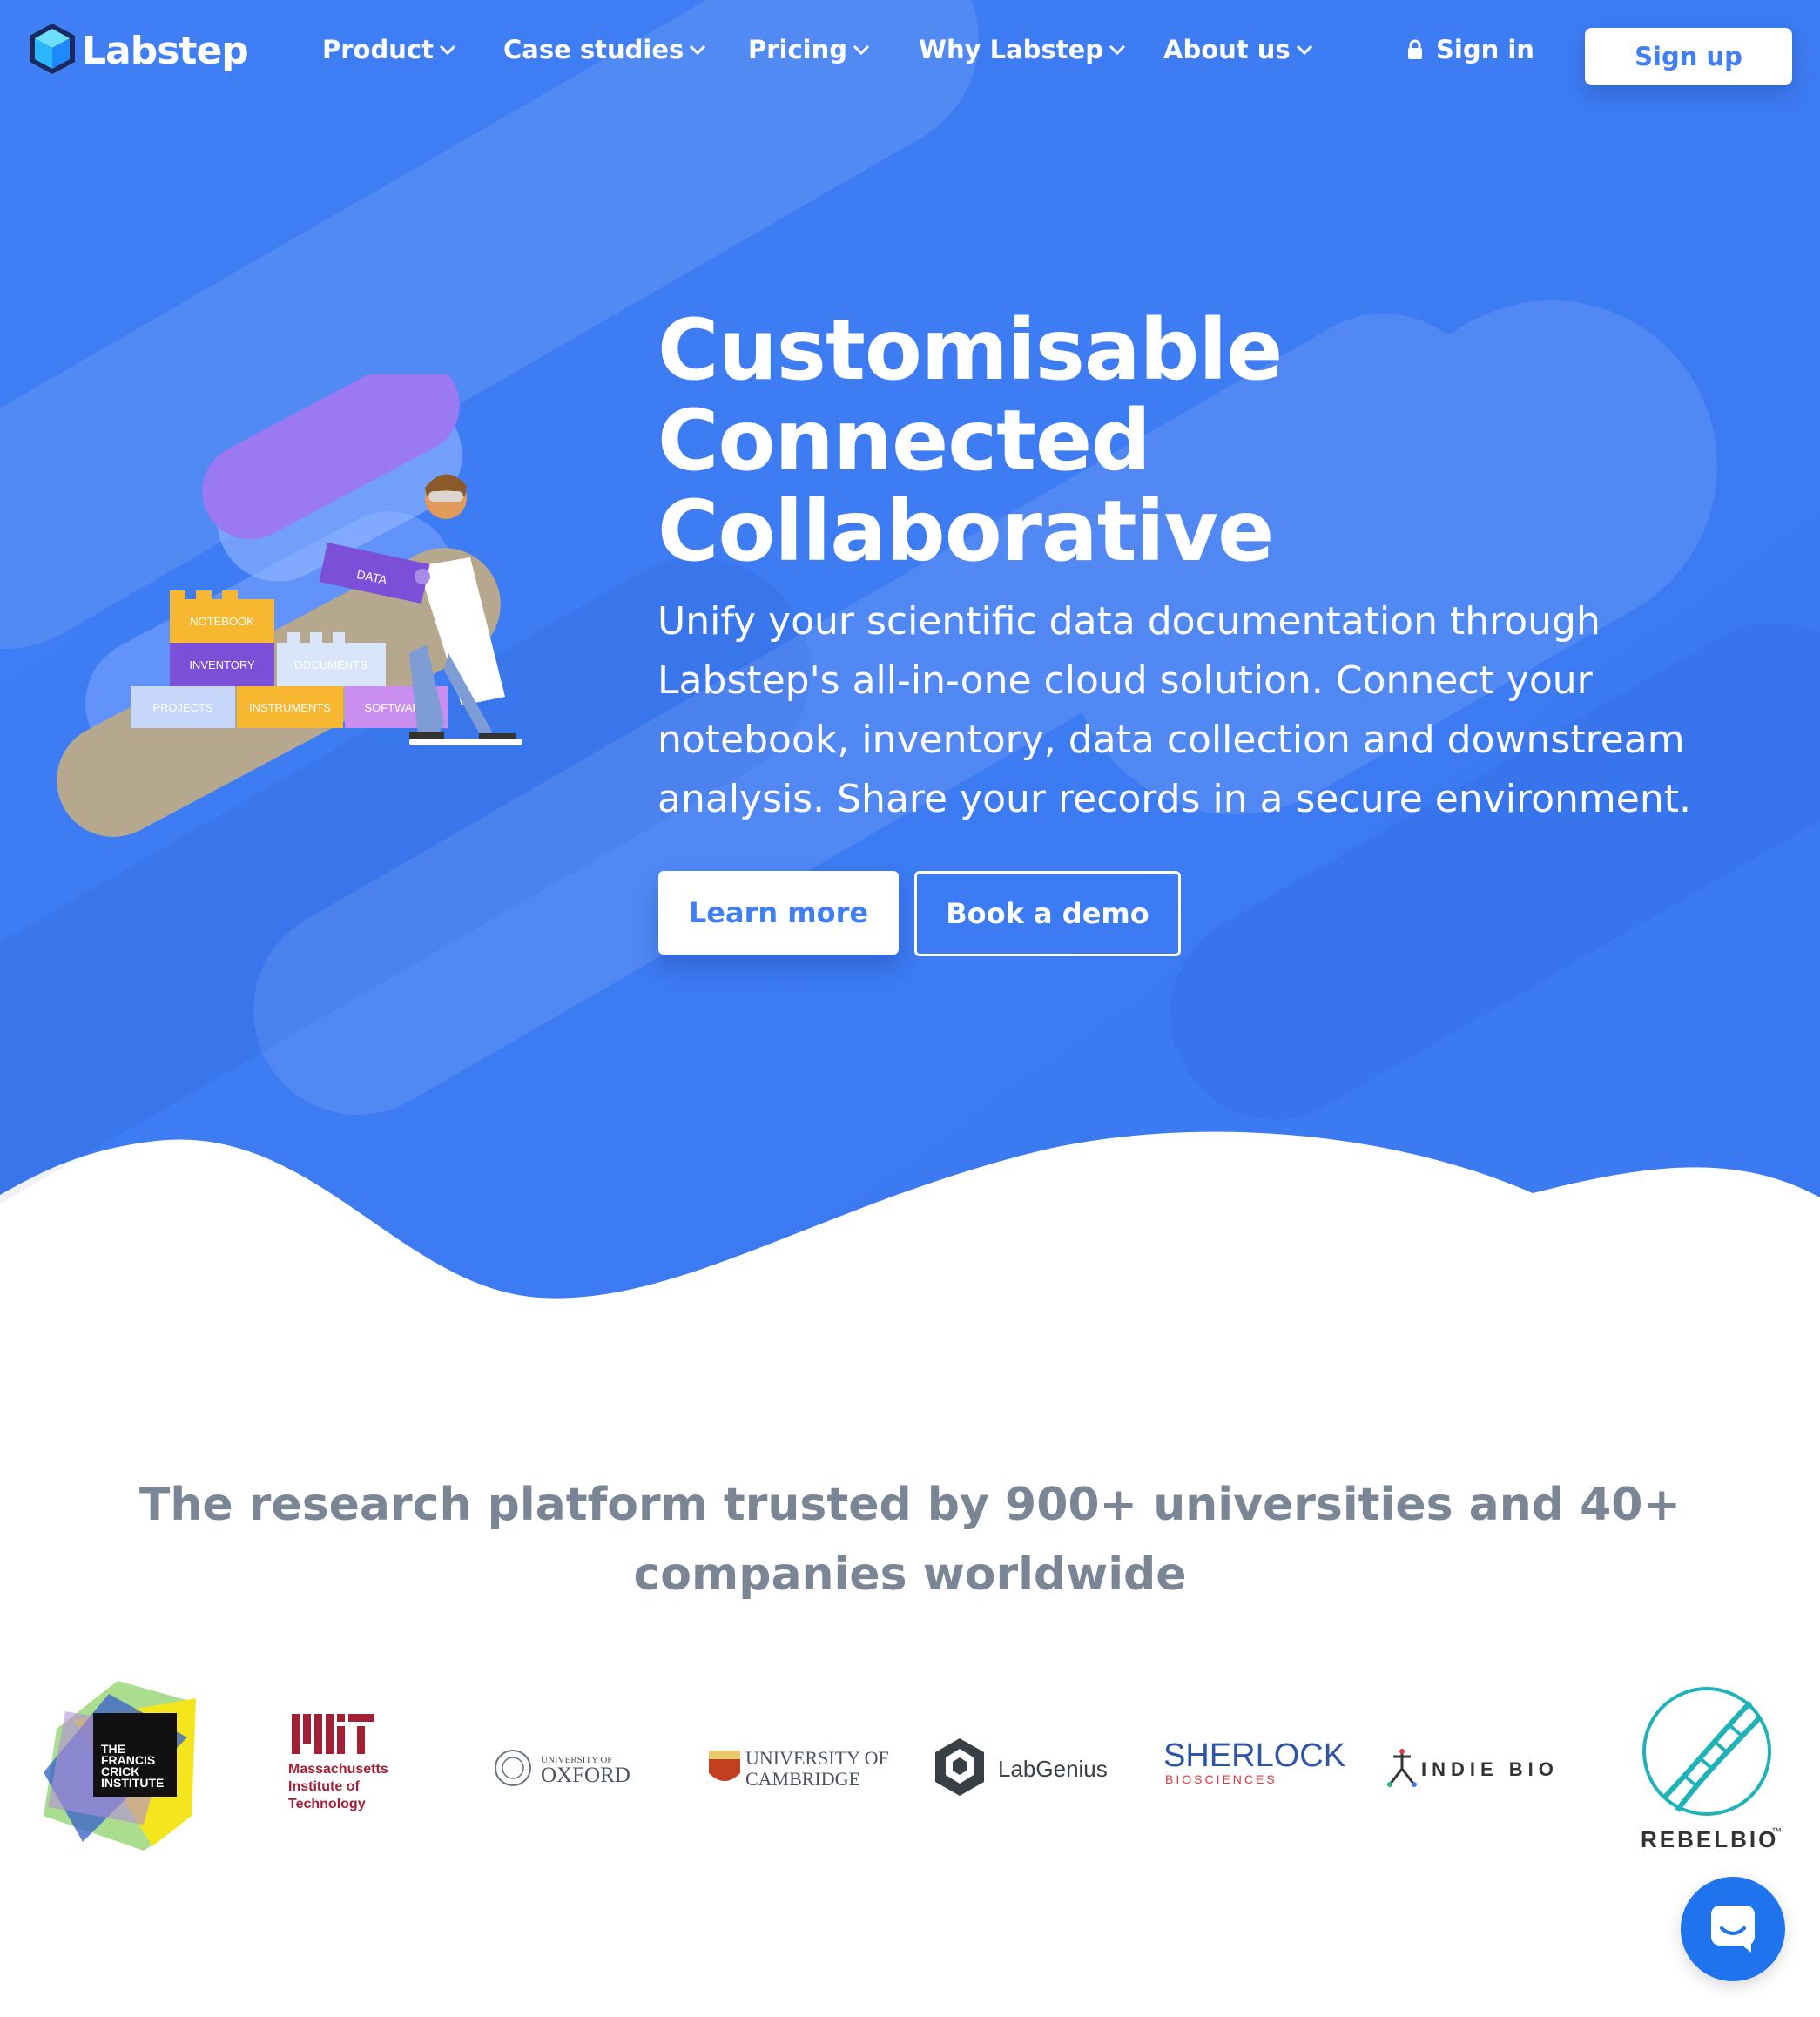  I want to click on cambridge-text: CAMBRIDGE, so click(802, 1779).